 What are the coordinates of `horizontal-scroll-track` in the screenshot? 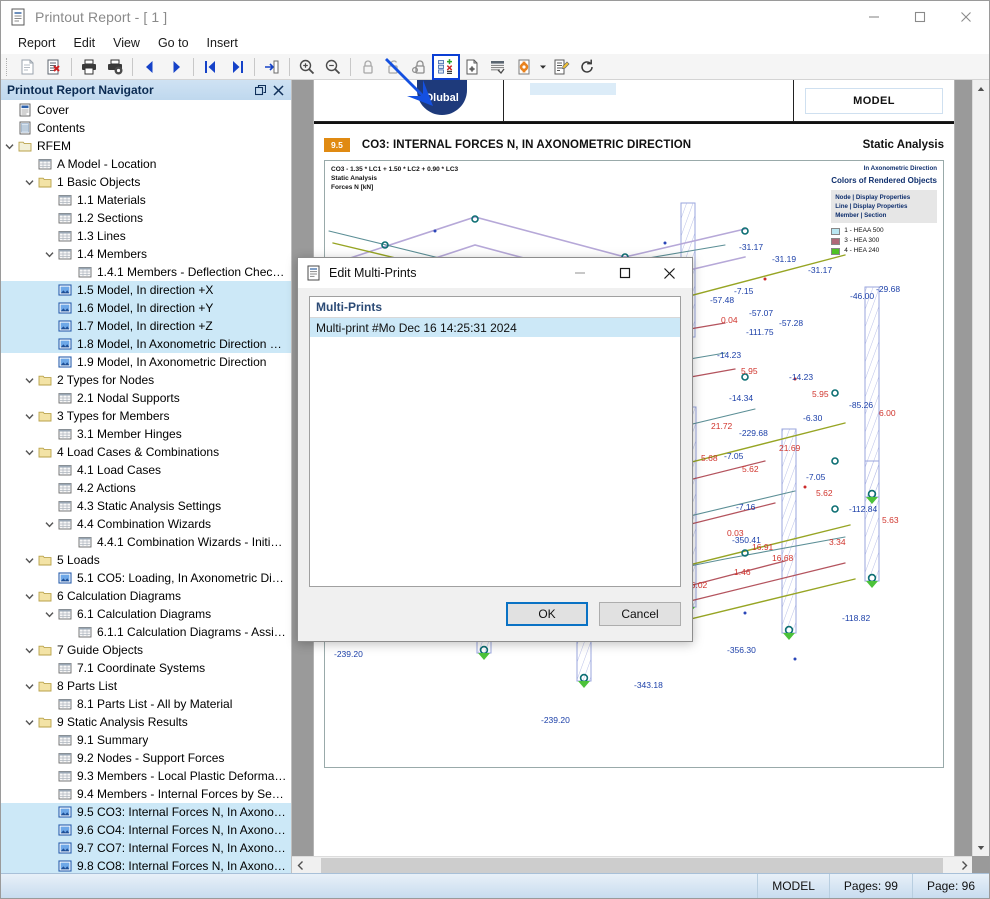 It's located at (632, 865).